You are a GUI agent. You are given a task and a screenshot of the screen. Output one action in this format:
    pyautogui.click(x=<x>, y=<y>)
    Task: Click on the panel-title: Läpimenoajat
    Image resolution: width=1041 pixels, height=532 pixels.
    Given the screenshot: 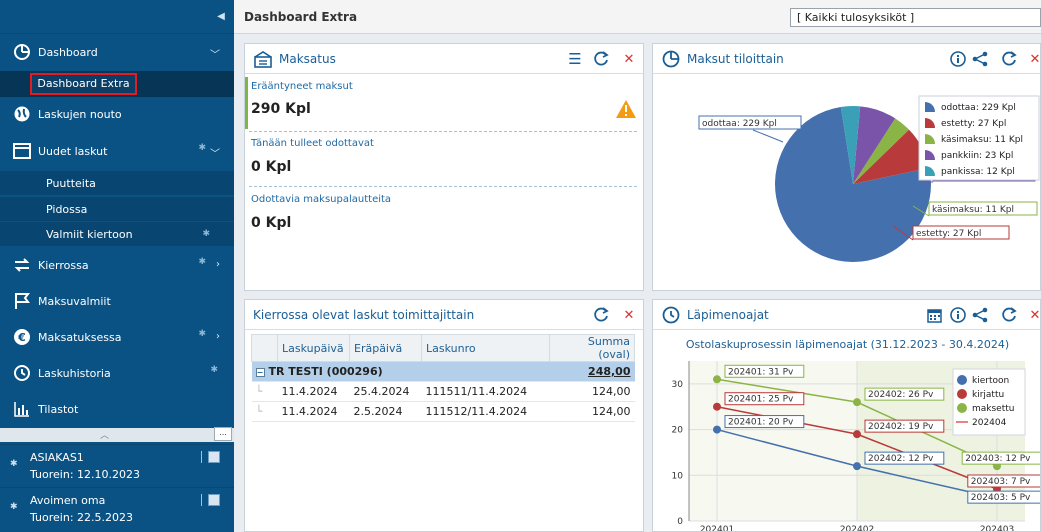 What is the action you would take?
    pyautogui.click(x=728, y=315)
    